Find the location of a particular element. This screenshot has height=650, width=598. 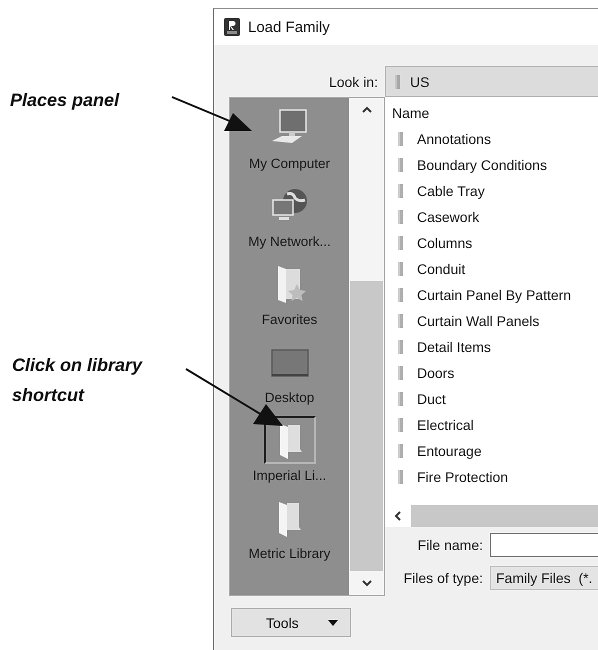

place-item: Favorites is located at coordinates (290, 299).